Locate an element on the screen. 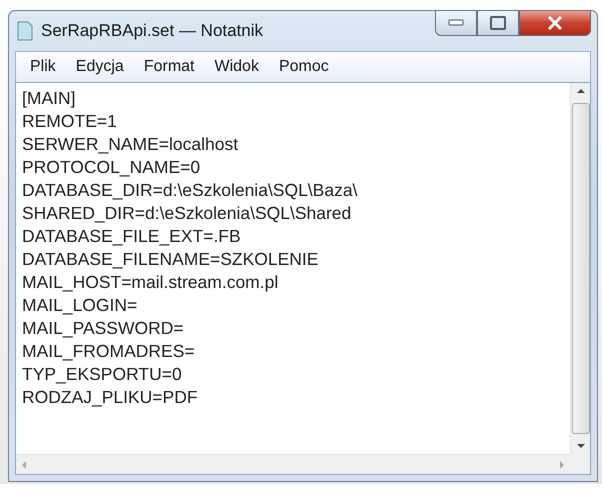 Image resolution: width=602 pixels, height=494 pixels. close-icon is located at coordinates (555, 23).